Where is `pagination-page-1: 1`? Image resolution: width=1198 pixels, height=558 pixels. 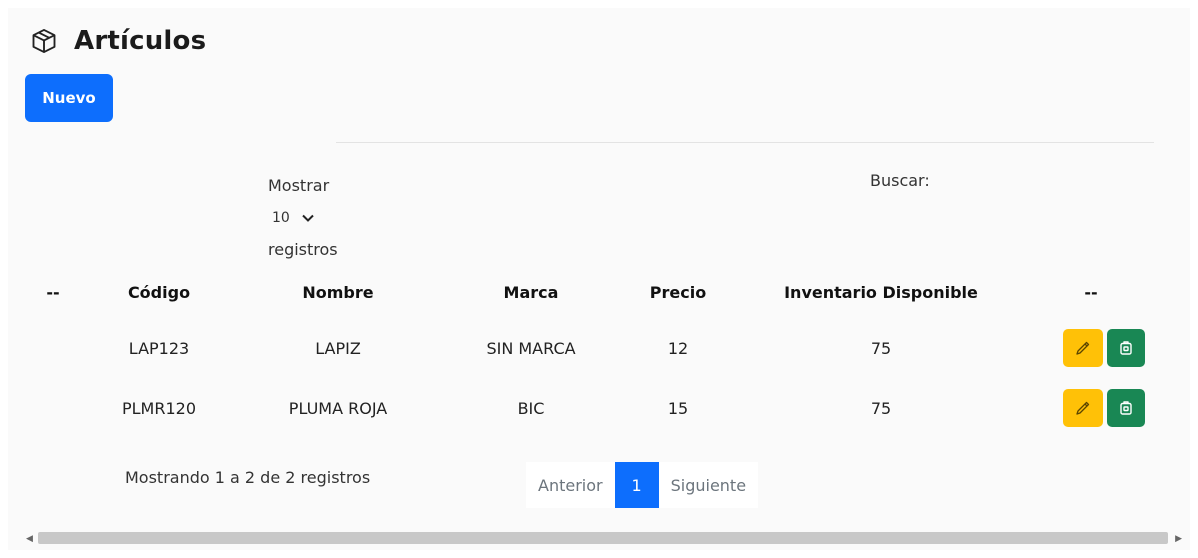
pagination-page-1: 1 is located at coordinates (636, 485).